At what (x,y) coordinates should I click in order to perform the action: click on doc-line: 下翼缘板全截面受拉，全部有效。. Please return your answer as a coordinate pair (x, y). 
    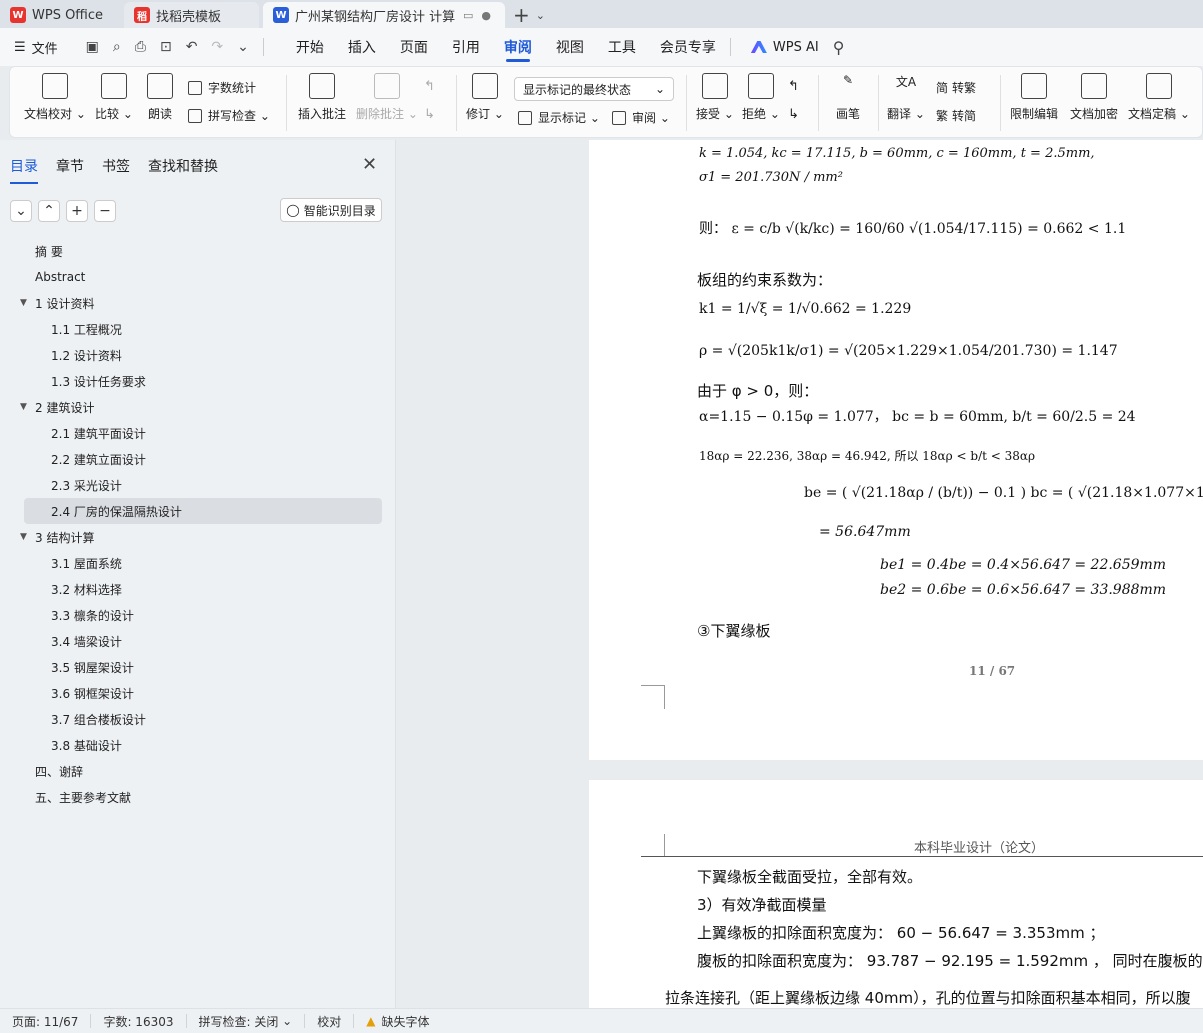
    Looking at the image, I should click on (810, 877).